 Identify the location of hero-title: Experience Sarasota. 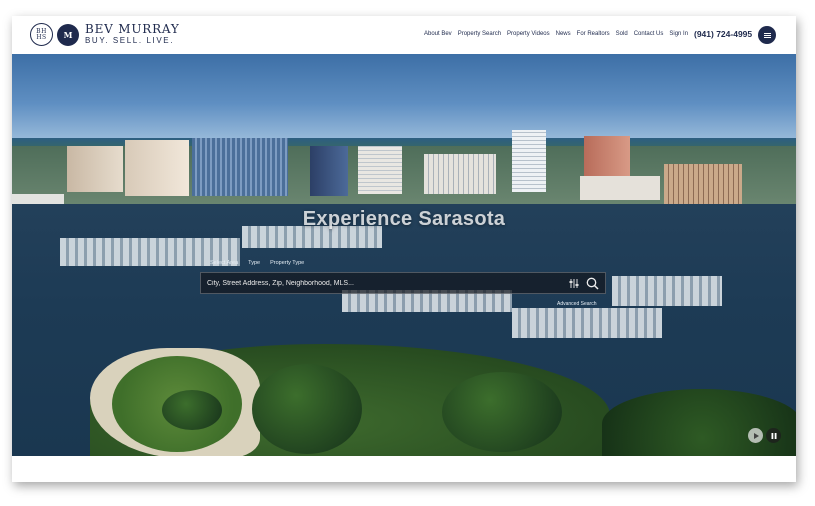
(404, 219).